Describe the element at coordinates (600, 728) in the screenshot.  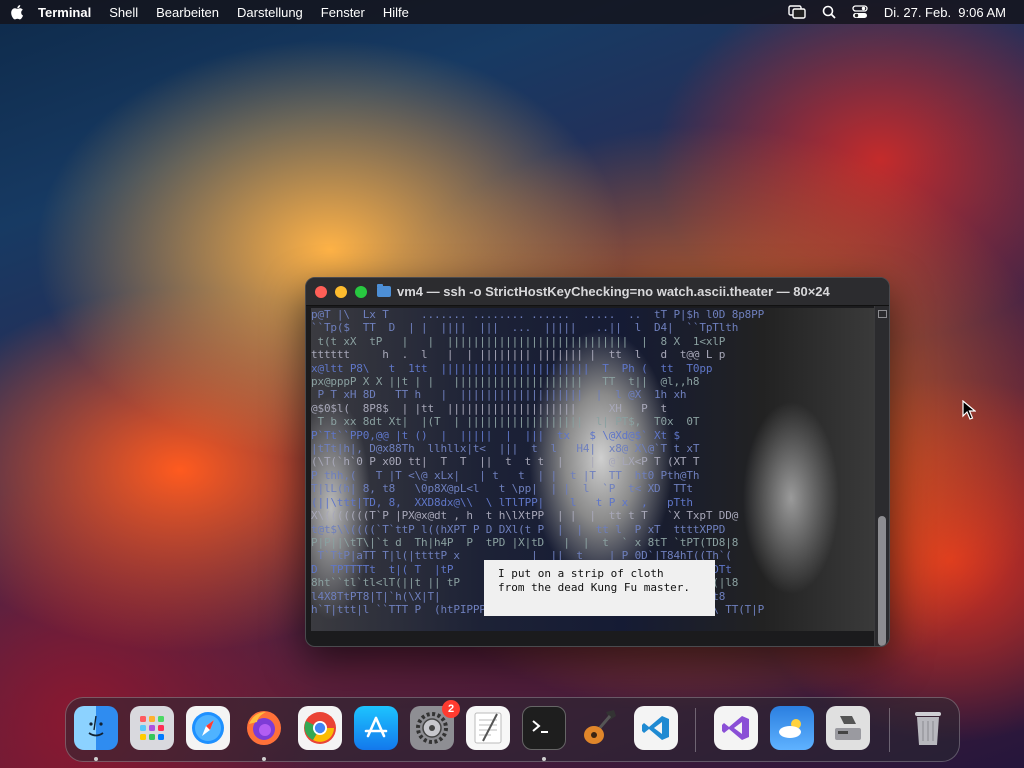
I see `dock-garageband-icon` at that location.